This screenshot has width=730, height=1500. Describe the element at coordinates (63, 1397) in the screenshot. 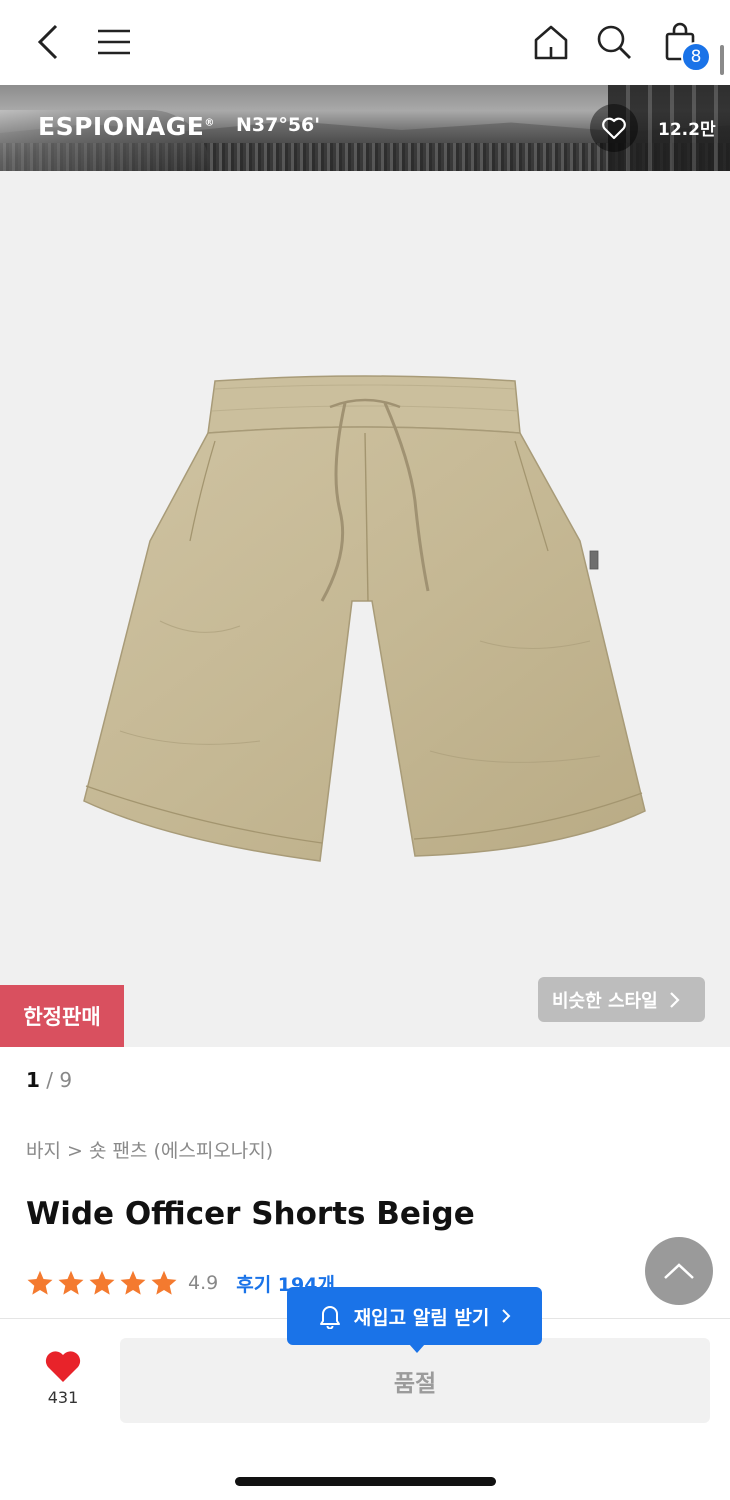

I see `product-like-count: 431` at that location.